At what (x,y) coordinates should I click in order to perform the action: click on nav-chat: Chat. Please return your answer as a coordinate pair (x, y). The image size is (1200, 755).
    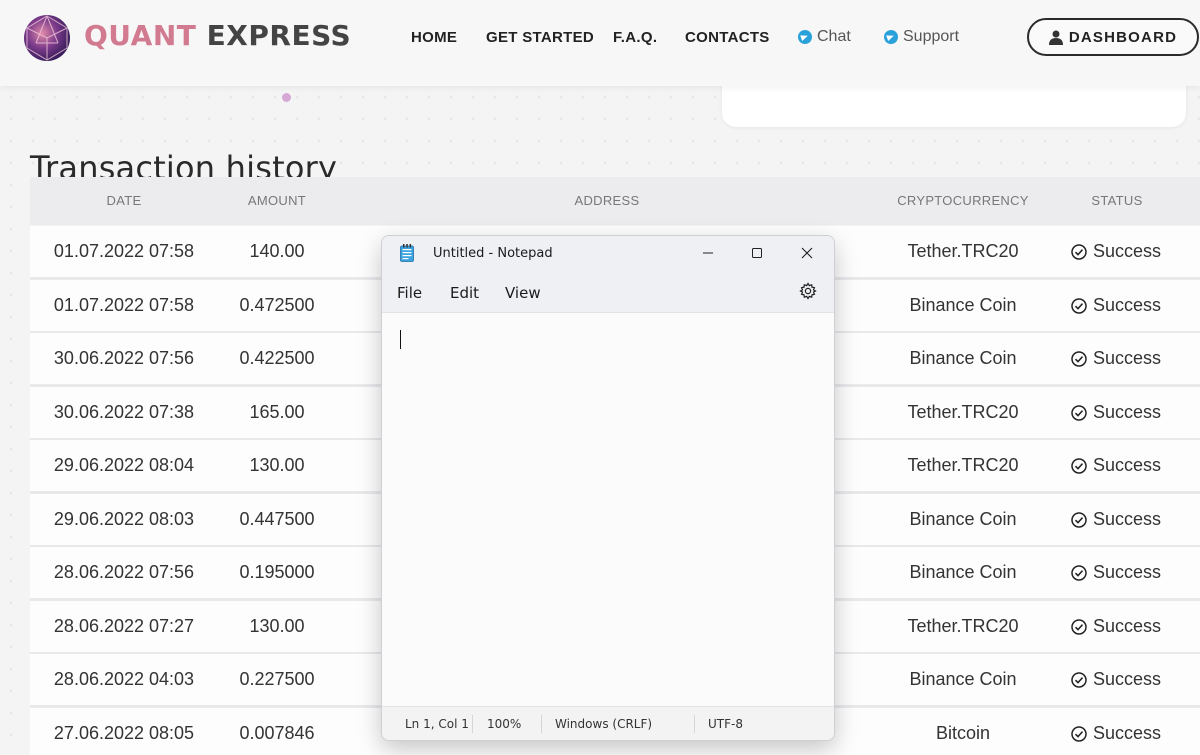
    Looking at the image, I should click on (824, 37).